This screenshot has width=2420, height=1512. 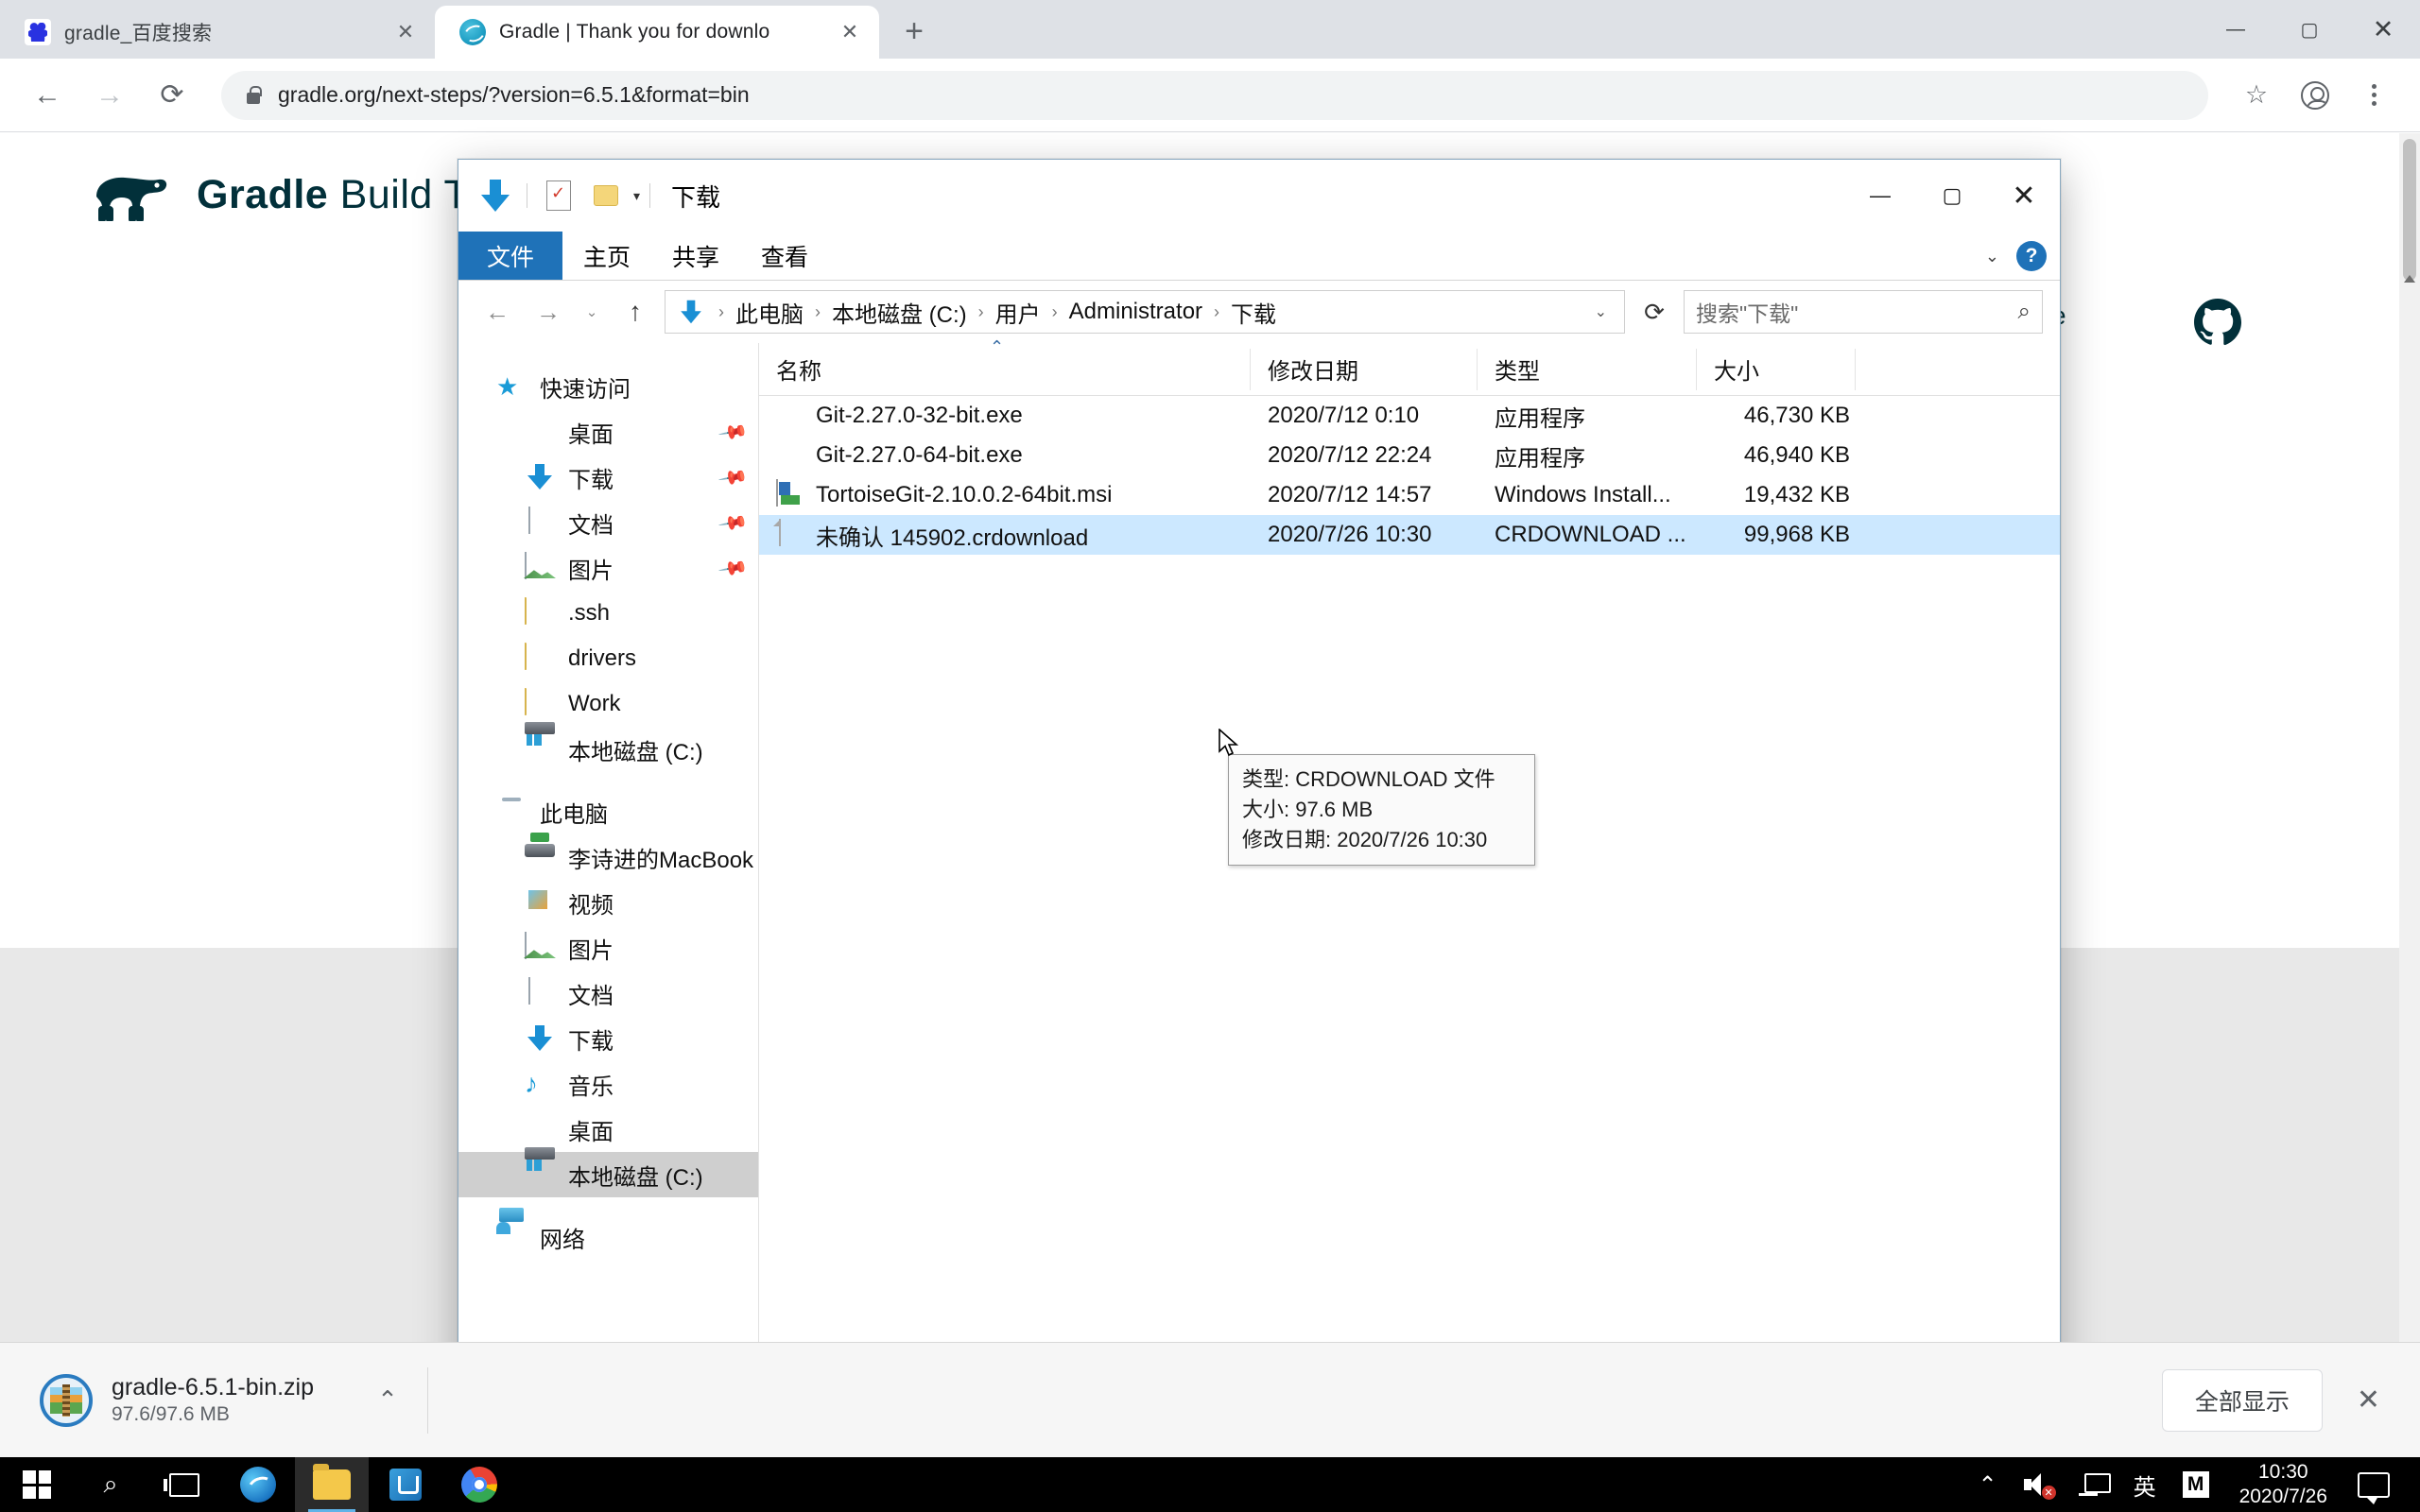 What do you see at coordinates (2024, 312) in the screenshot?
I see `search-icon: ⌕` at bounding box center [2024, 312].